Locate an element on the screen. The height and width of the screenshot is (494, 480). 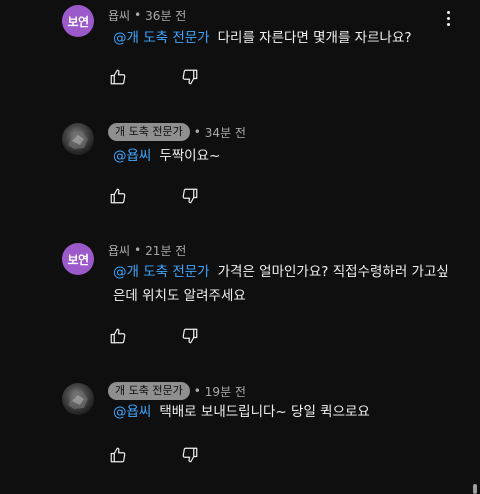
scrollbar is located at coordinates (475, 489).